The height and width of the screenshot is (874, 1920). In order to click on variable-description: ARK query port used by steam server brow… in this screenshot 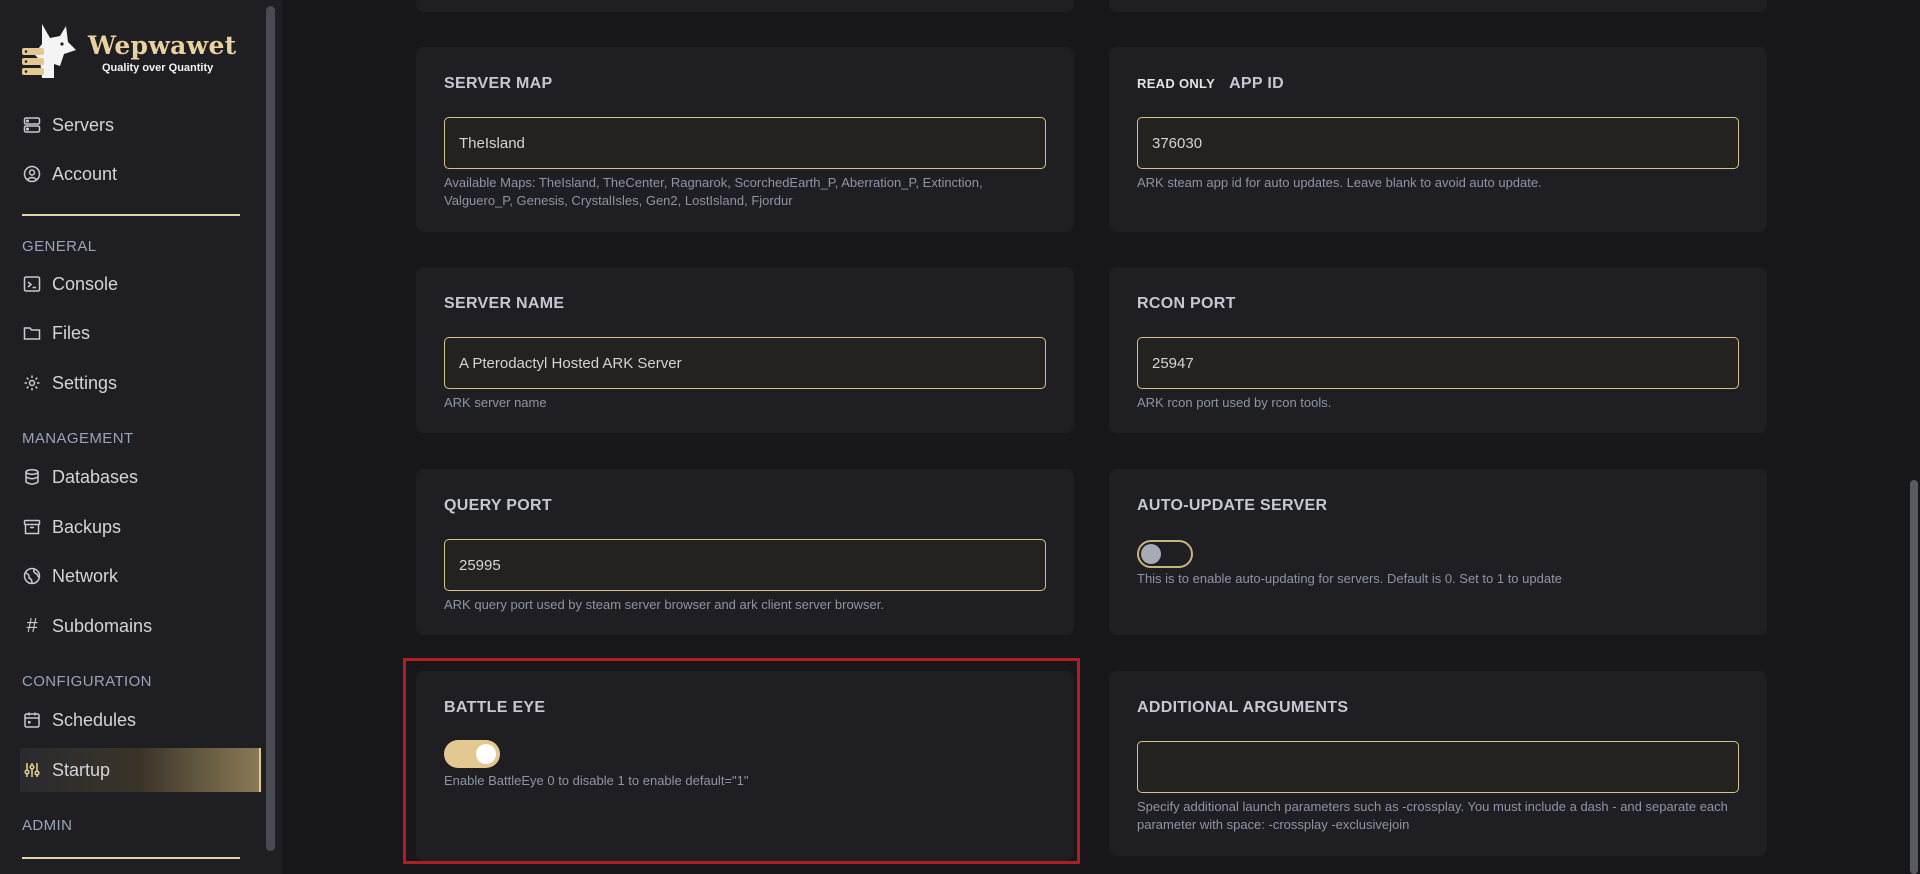, I will do `click(664, 604)`.